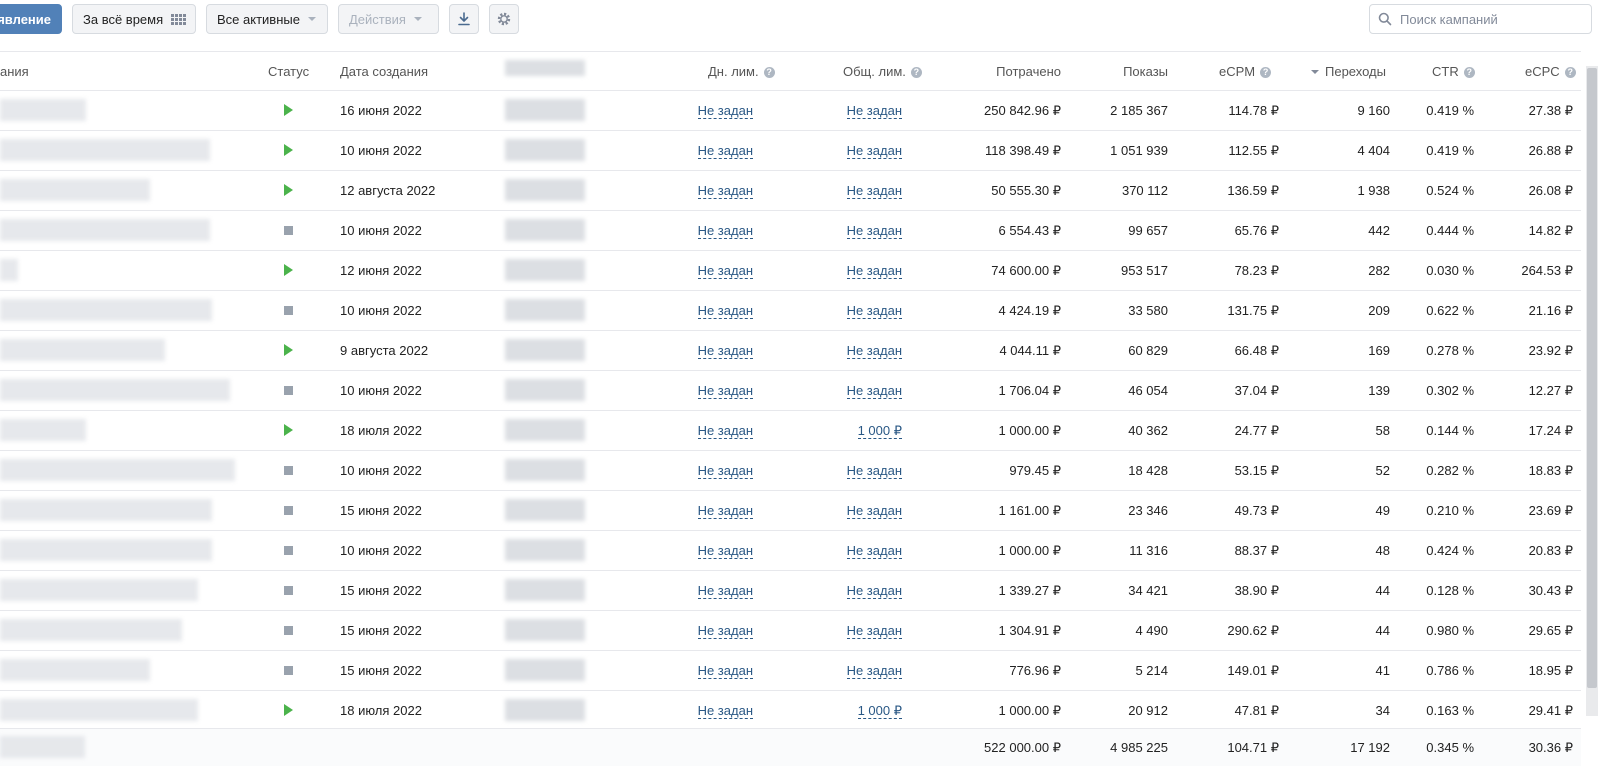 Image resolution: width=1604 pixels, height=767 pixels. What do you see at coordinates (14, 71) in the screenshot?
I see `header-name: ания` at bounding box center [14, 71].